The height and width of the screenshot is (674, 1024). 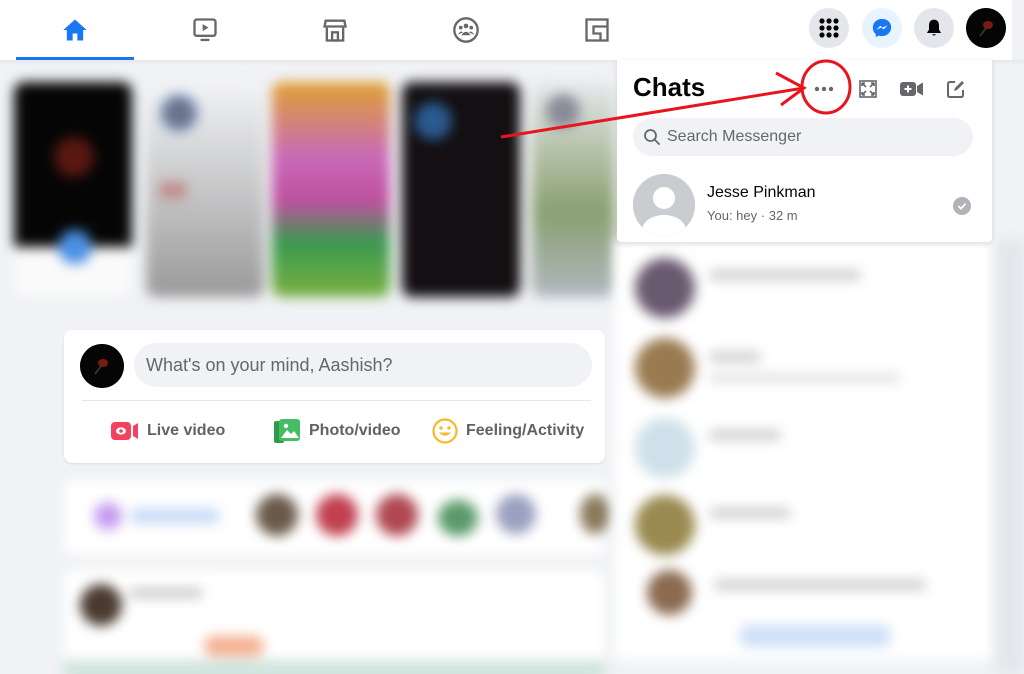 What do you see at coordinates (761, 192) in the screenshot?
I see `contact-name: Jesse Pinkman` at bounding box center [761, 192].